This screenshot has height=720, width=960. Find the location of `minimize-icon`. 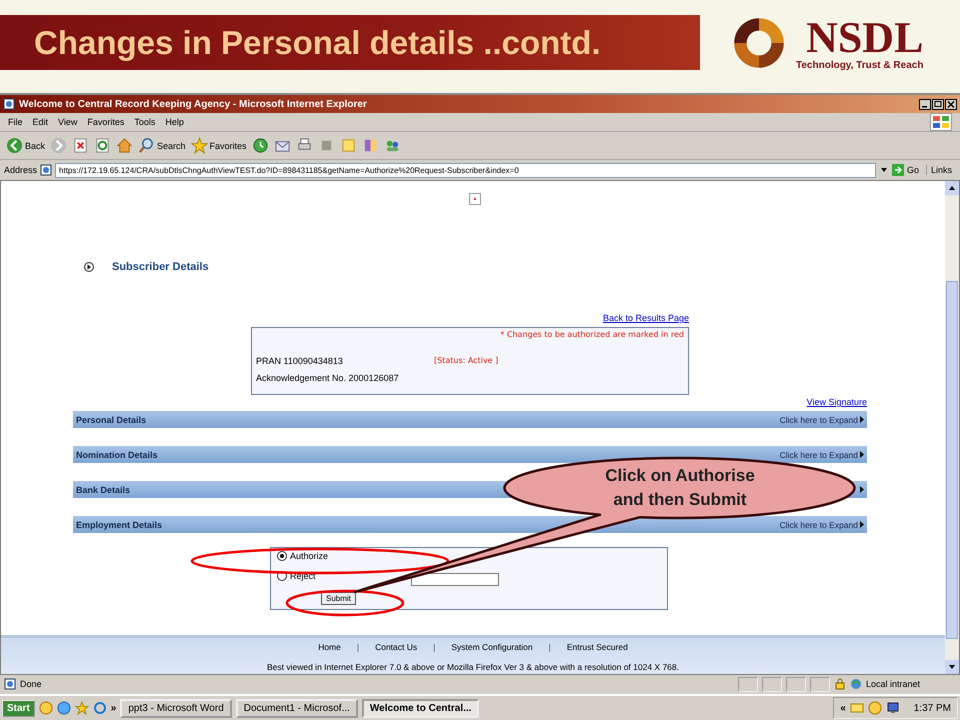

minimize-icon is located at coordinates (925, 104).